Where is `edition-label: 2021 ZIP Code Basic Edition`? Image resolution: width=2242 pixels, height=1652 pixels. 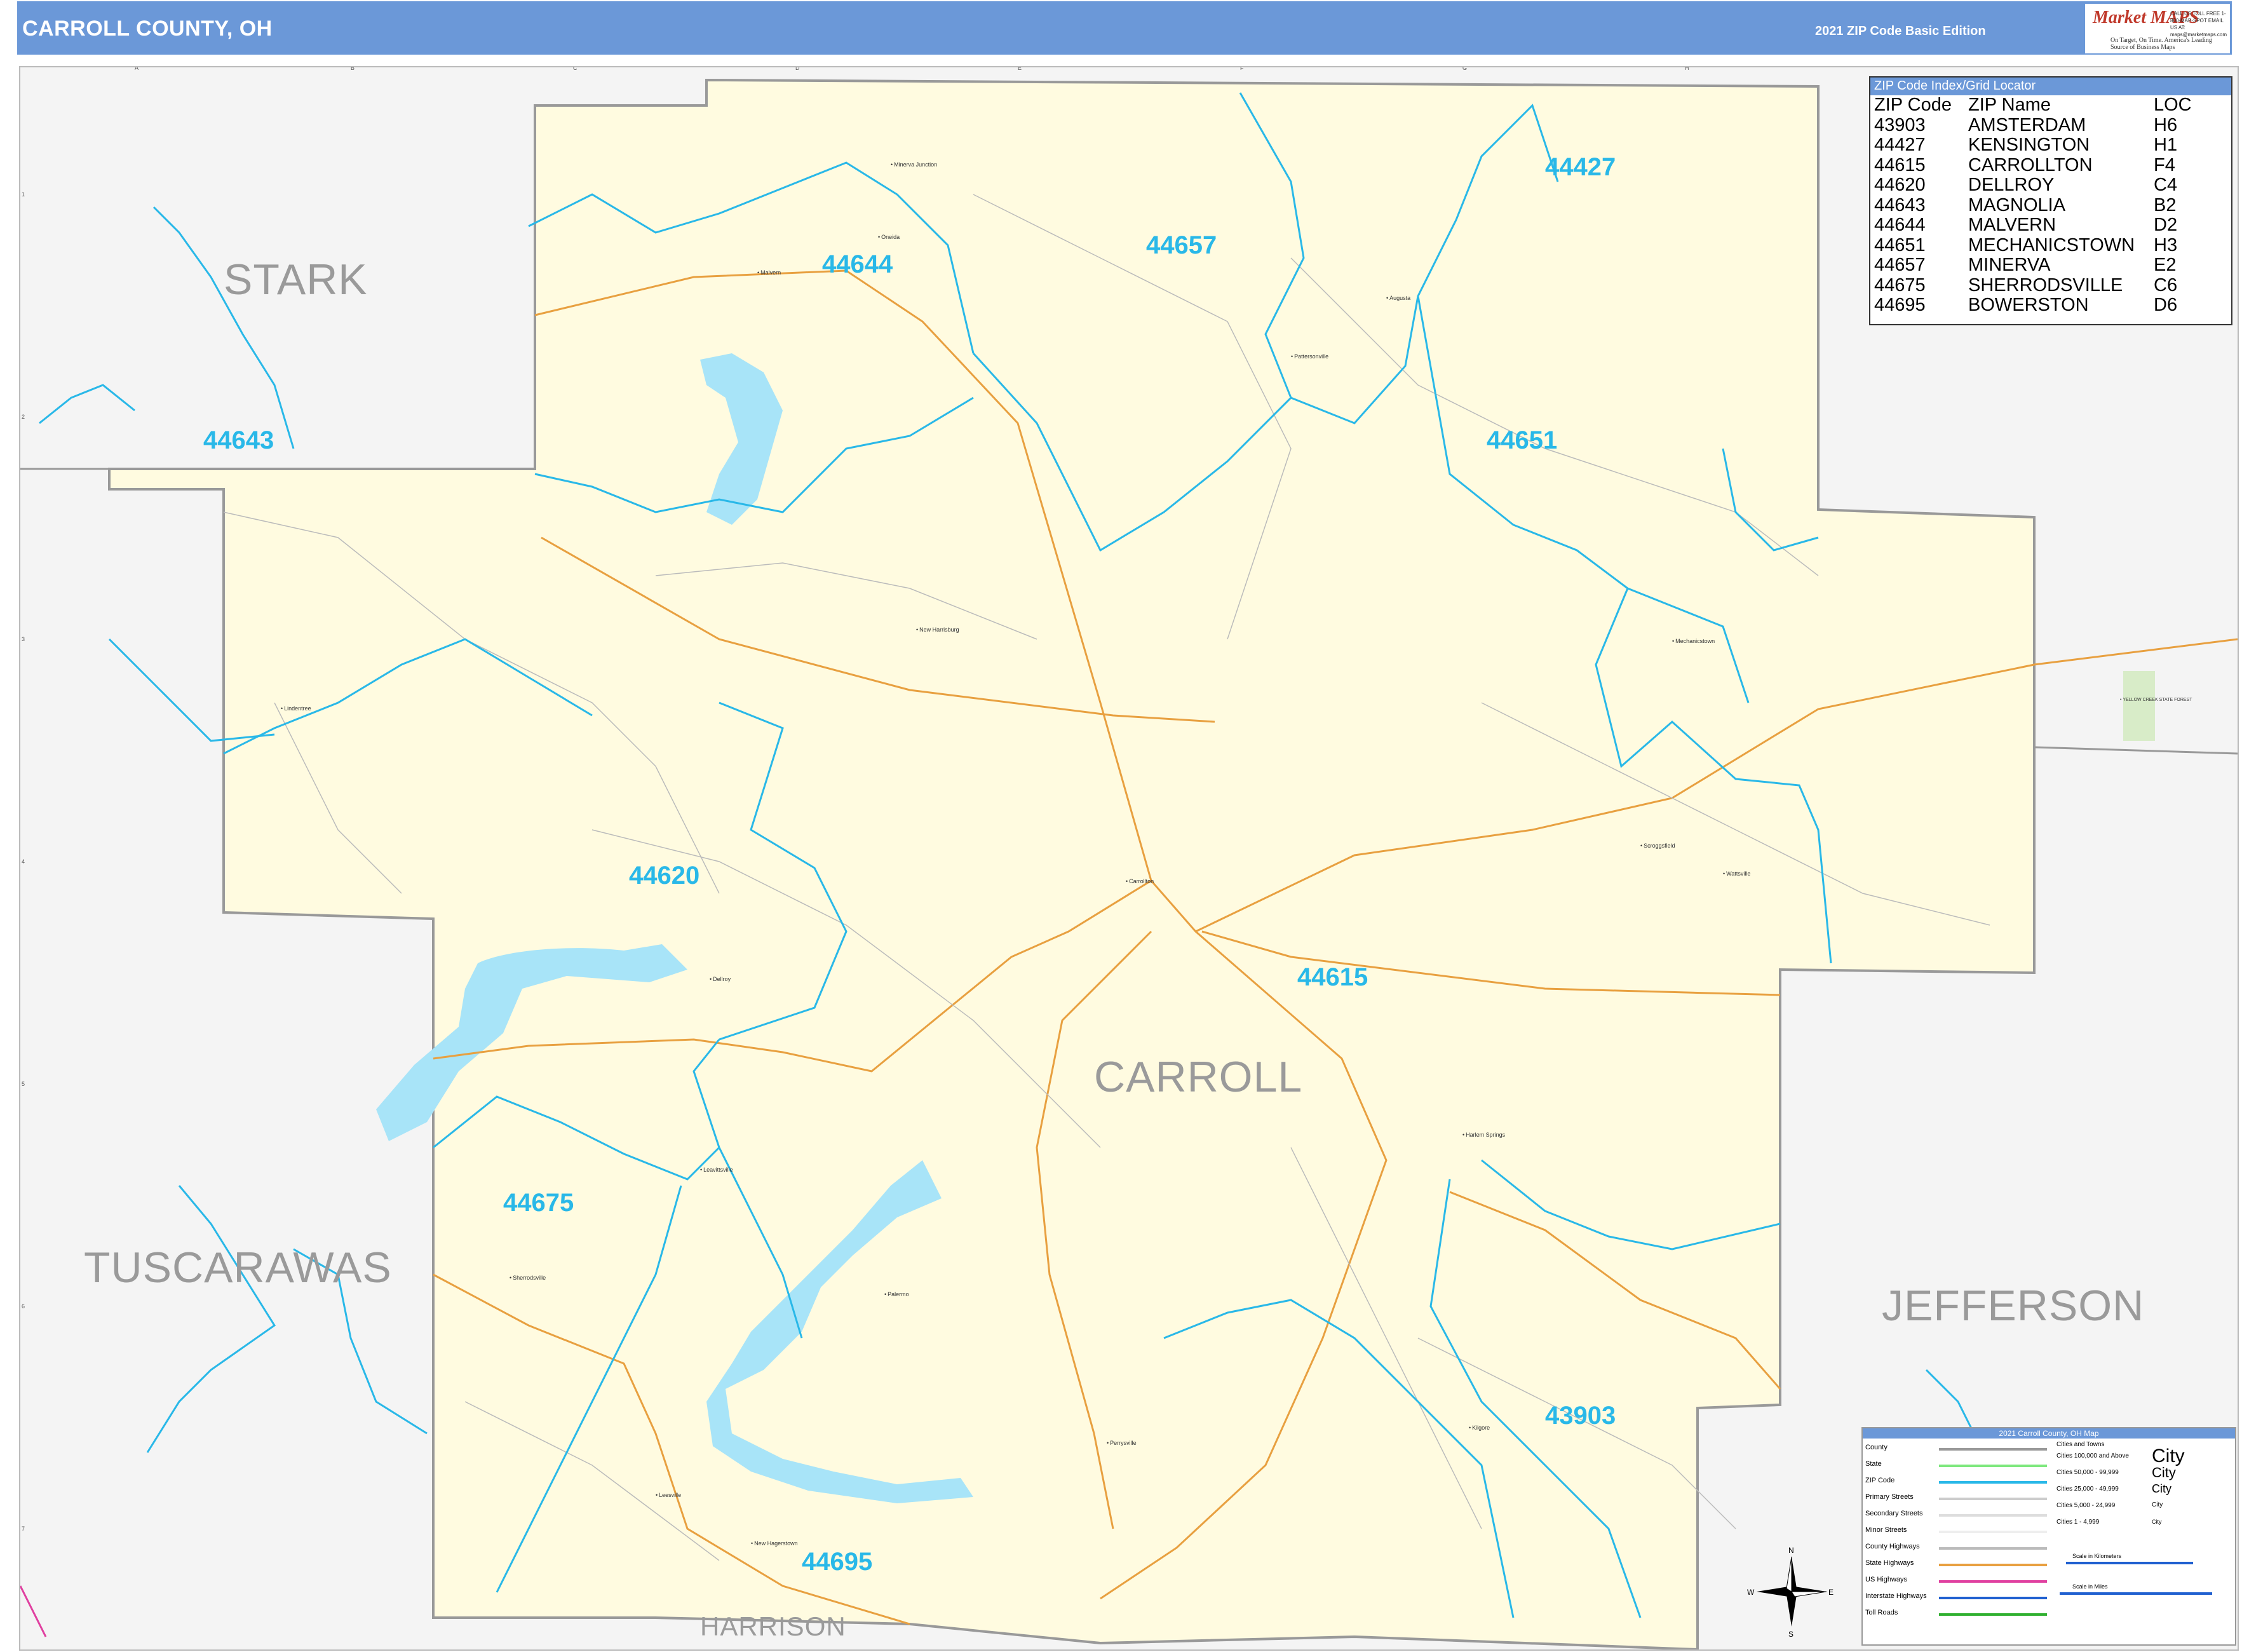
edition-label: 2021 ZIP Code Basic Edition is located at coordinates (1900, 31).